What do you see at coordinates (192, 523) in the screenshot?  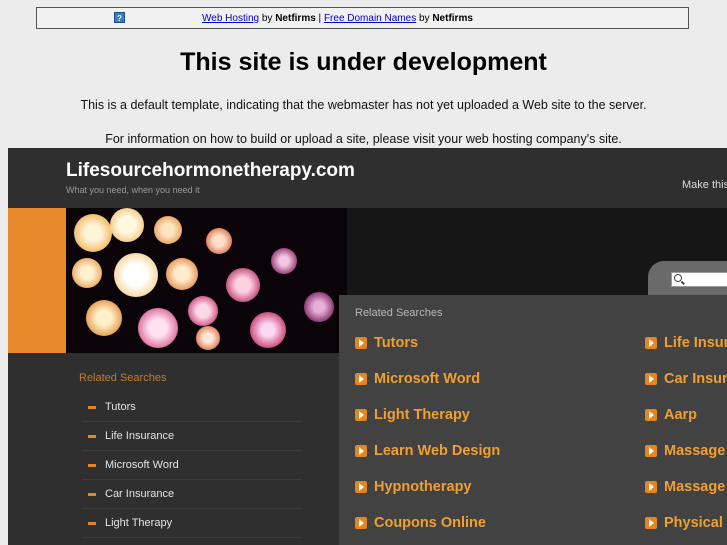 I see `sidebar-link: Light Therapy` at bounding box center [192, 523].